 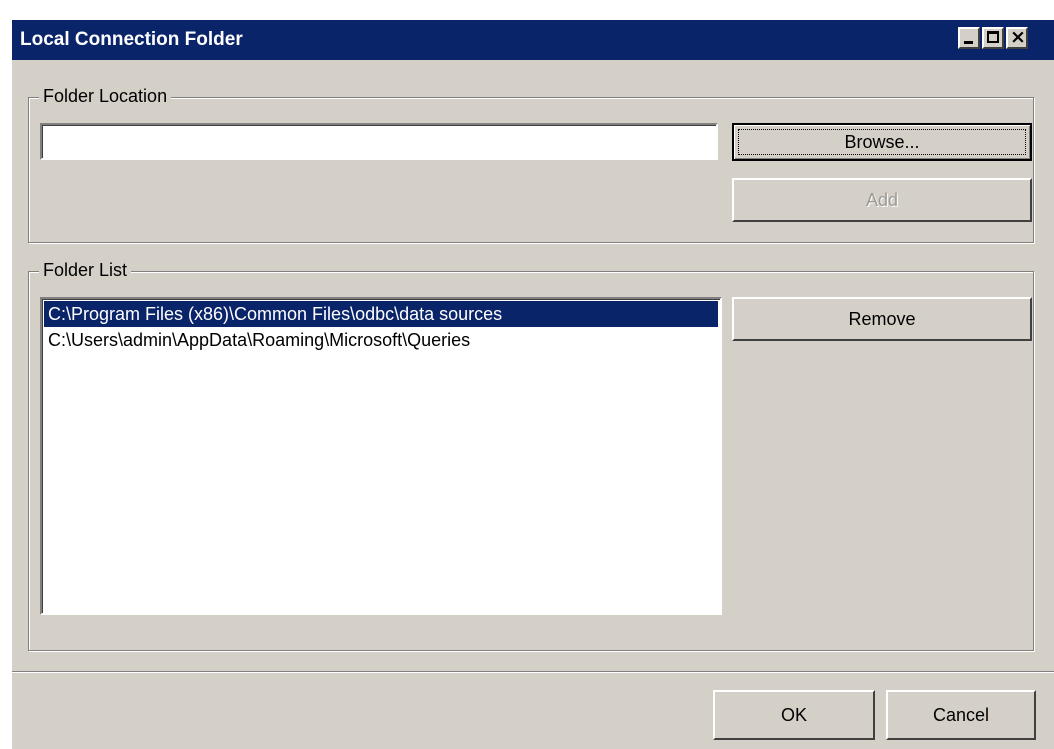 I want to click on add-button: Add, so click(x=882, y=200).